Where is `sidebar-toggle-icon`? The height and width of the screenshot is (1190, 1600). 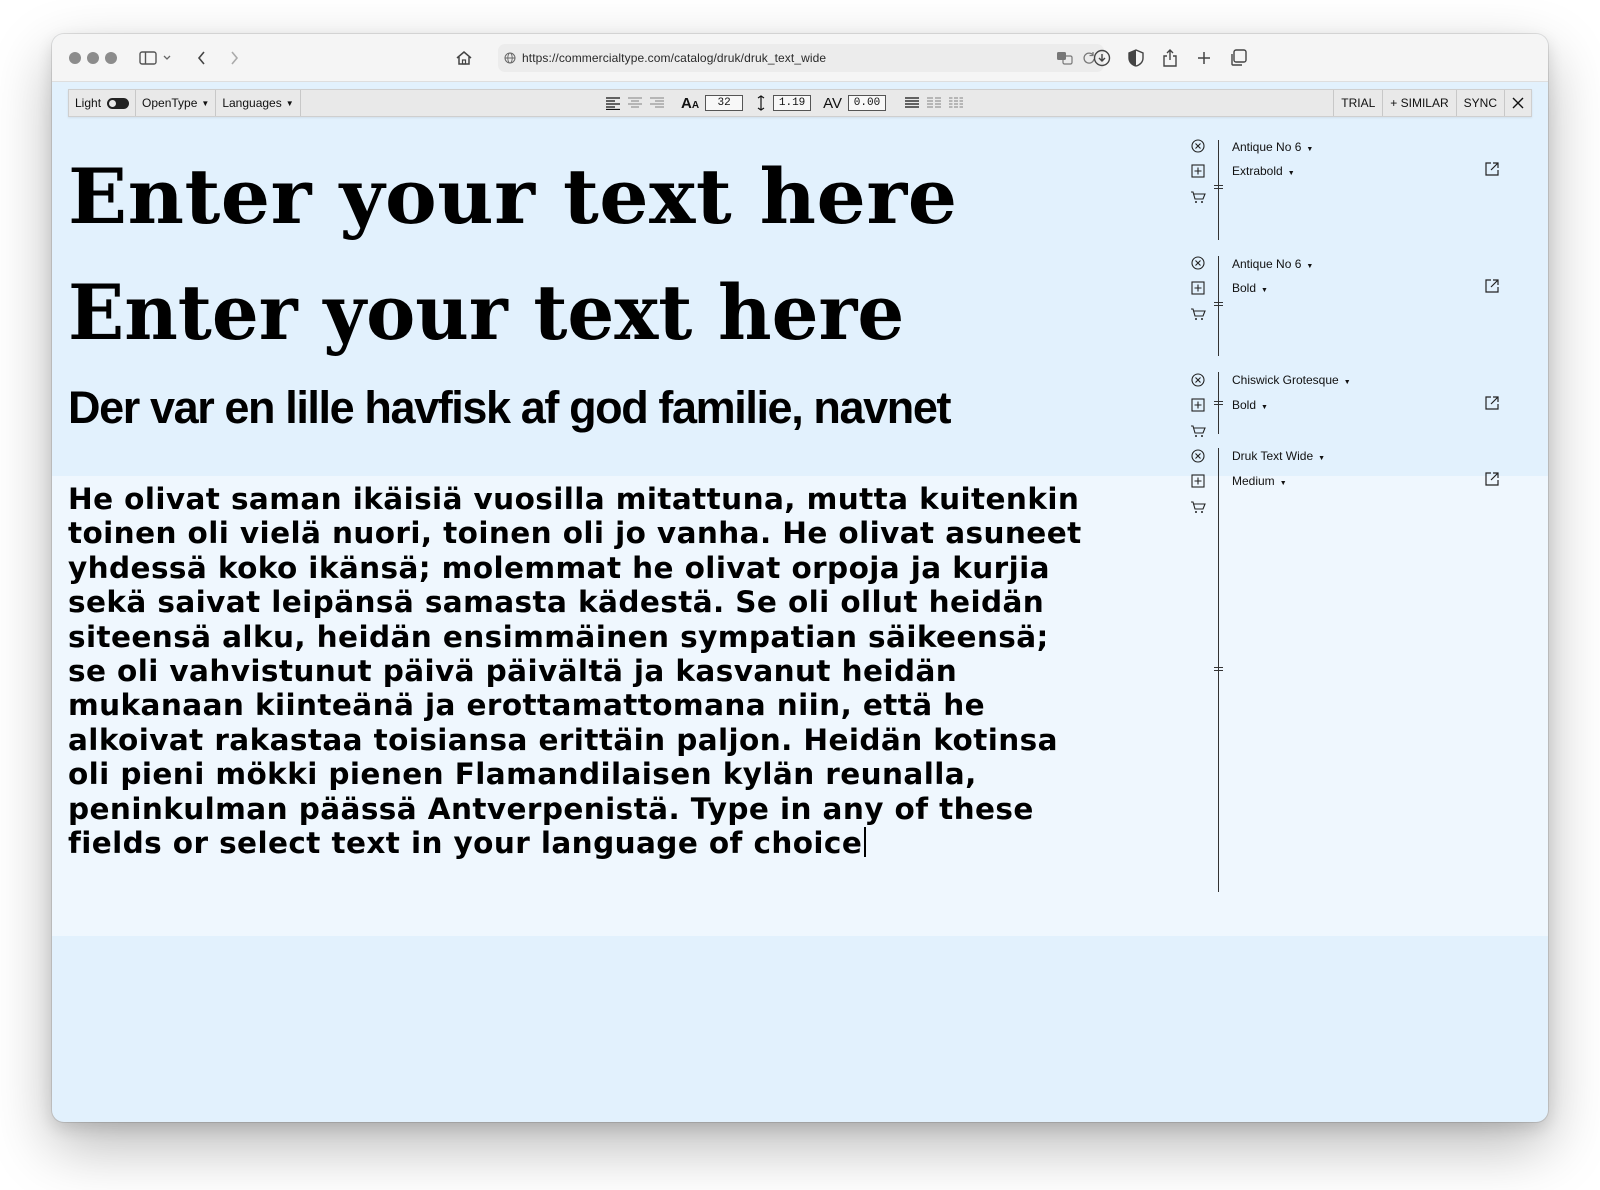 sidebar-toggle-icon is located at coordinates (148, 58).